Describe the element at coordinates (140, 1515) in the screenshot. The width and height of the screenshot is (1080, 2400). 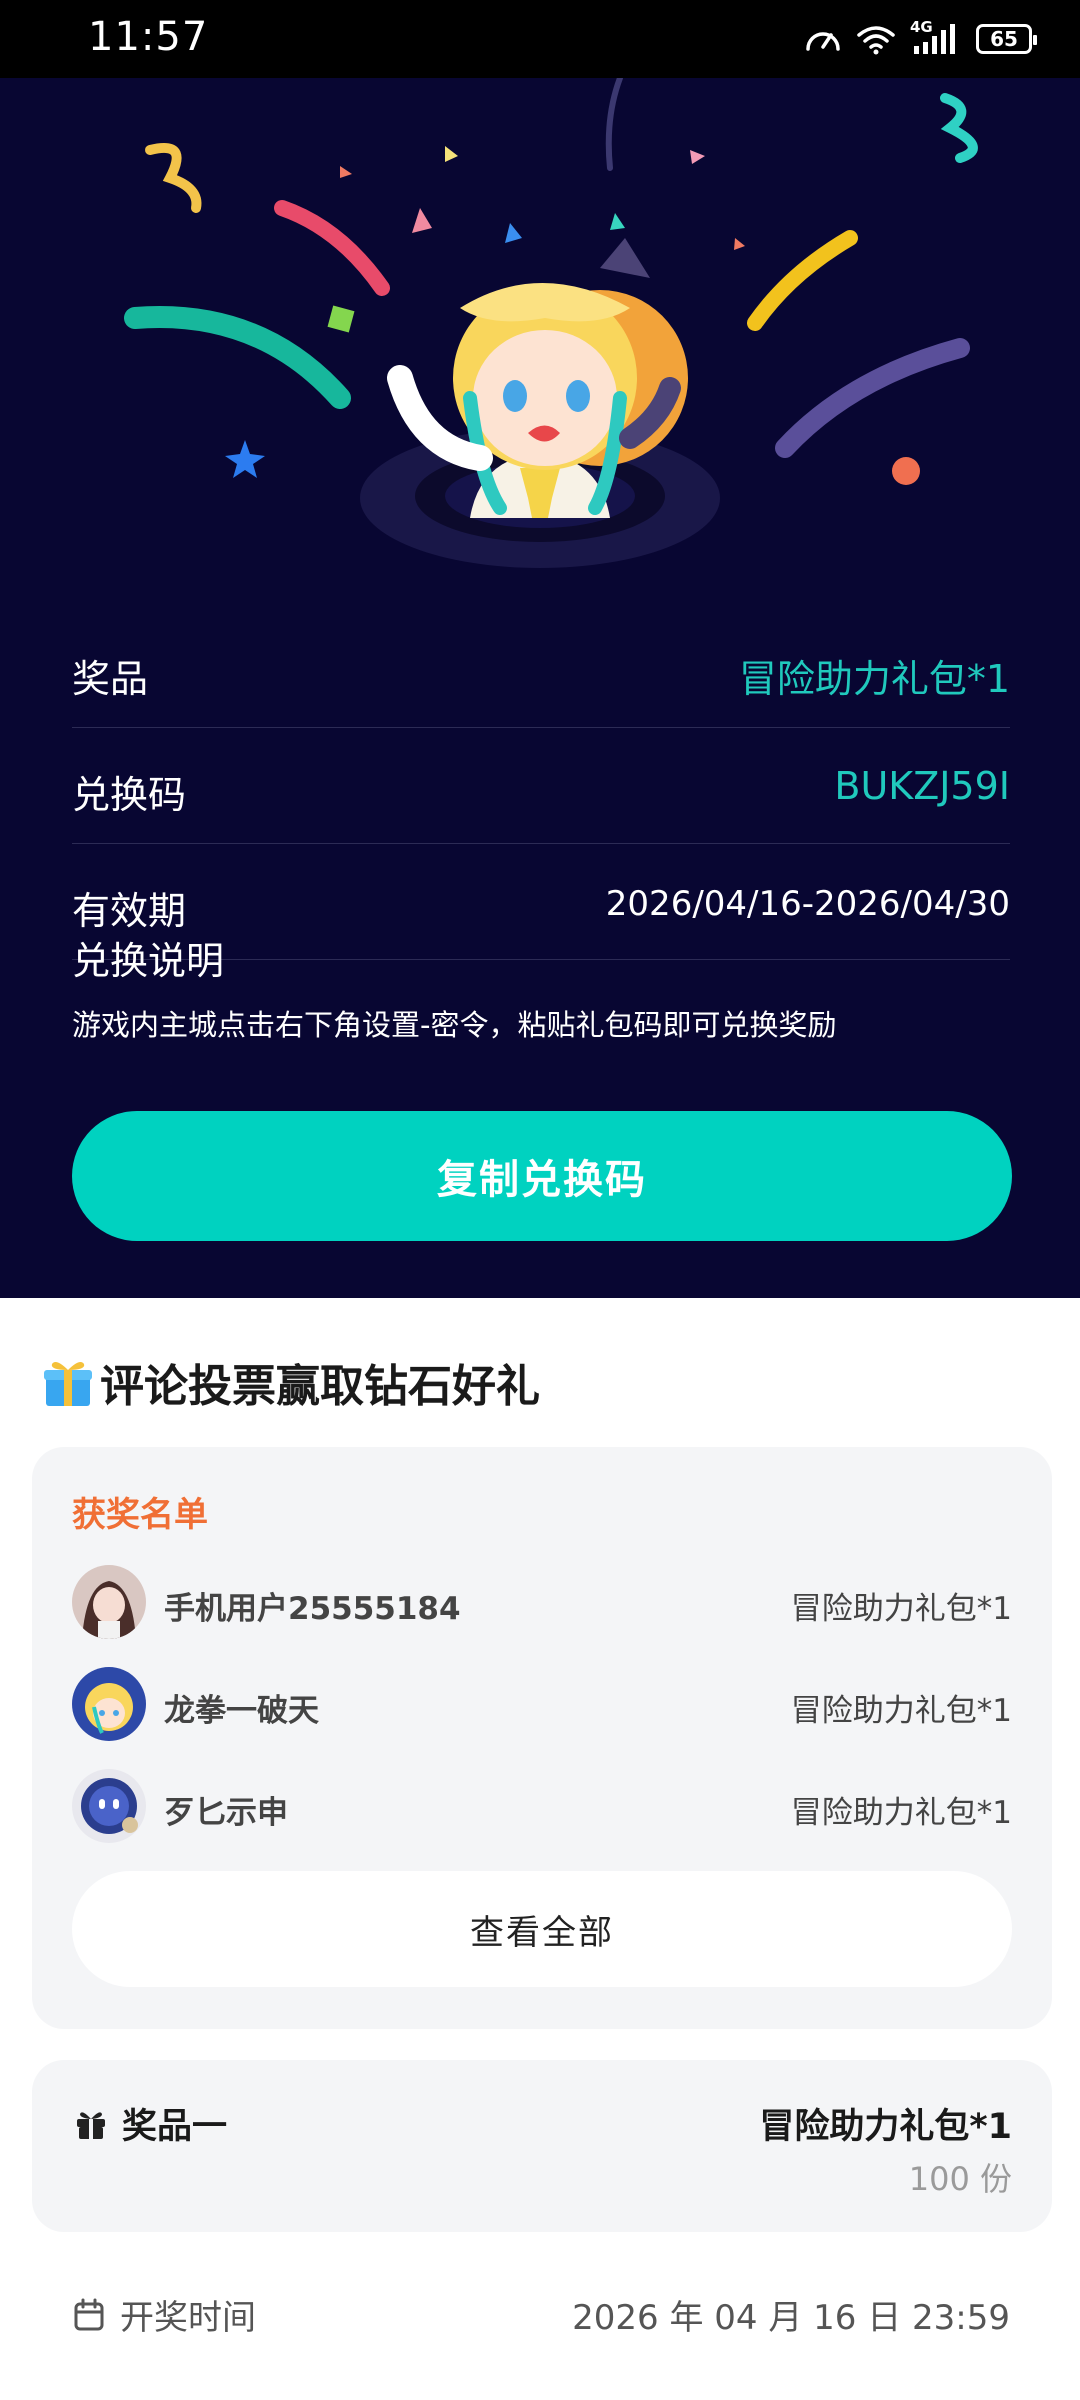
I see `winners-title: 获奖名单` at that location.